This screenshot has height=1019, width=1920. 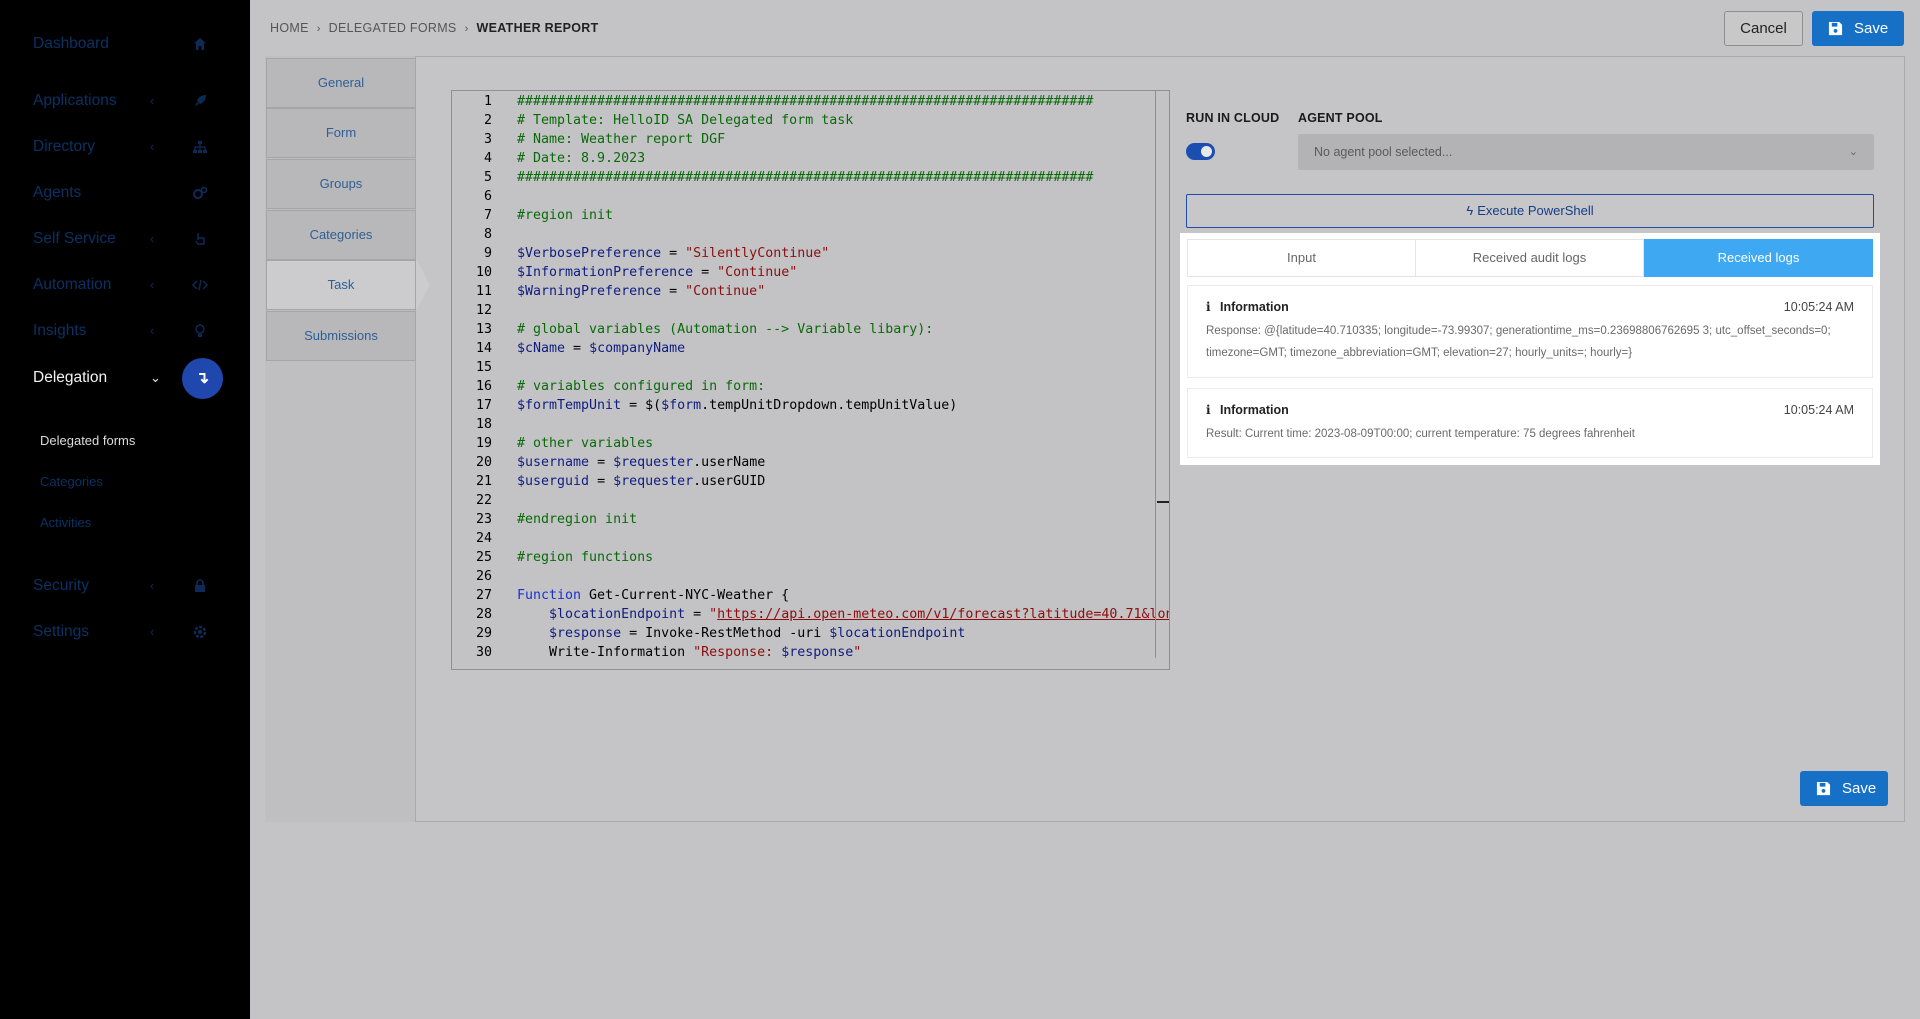 I want to click on tab-task: Task, so click(x=341, y=285).